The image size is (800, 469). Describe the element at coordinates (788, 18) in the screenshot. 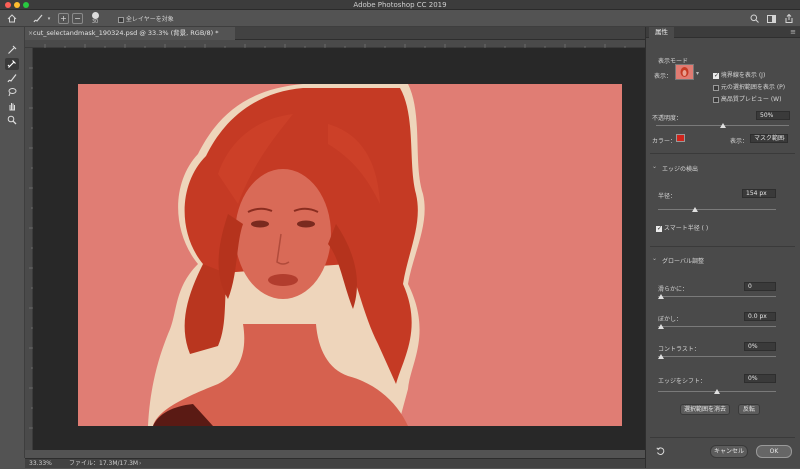

I see `share-icon` at that location.